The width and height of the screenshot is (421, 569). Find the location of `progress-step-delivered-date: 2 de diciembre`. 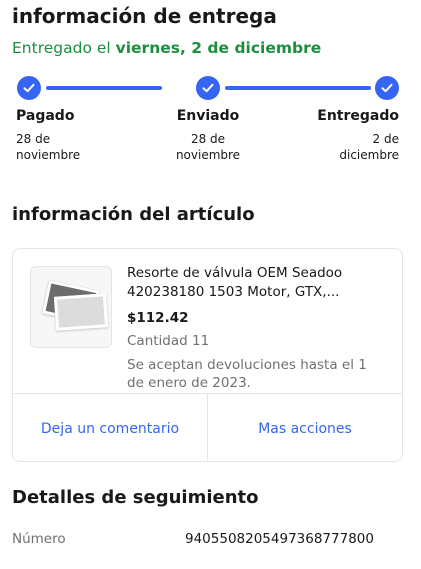

progress-step-delivered-date: 2 de diciembre is located at coordinates (369, 147).